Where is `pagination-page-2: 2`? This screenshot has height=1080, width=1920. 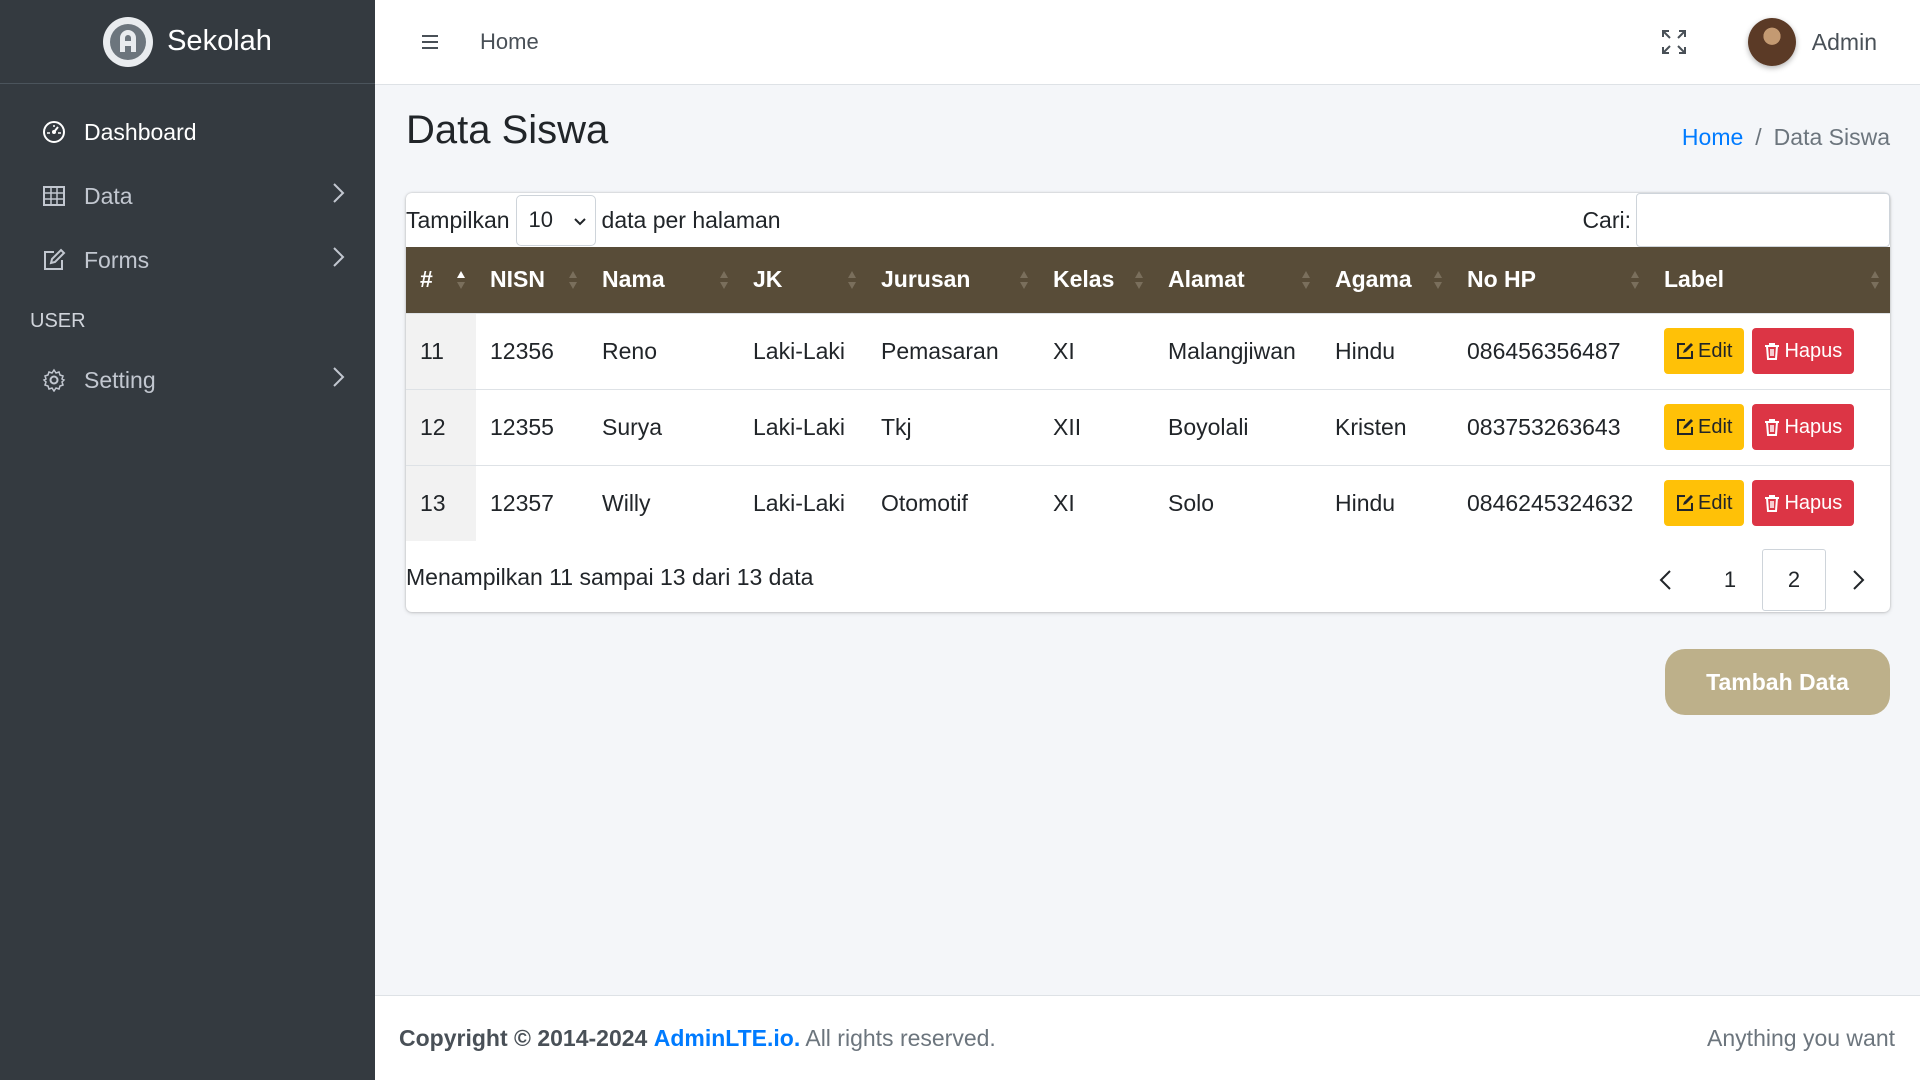
pagination-page-2: 2 is located at coordinates (1794, 580).